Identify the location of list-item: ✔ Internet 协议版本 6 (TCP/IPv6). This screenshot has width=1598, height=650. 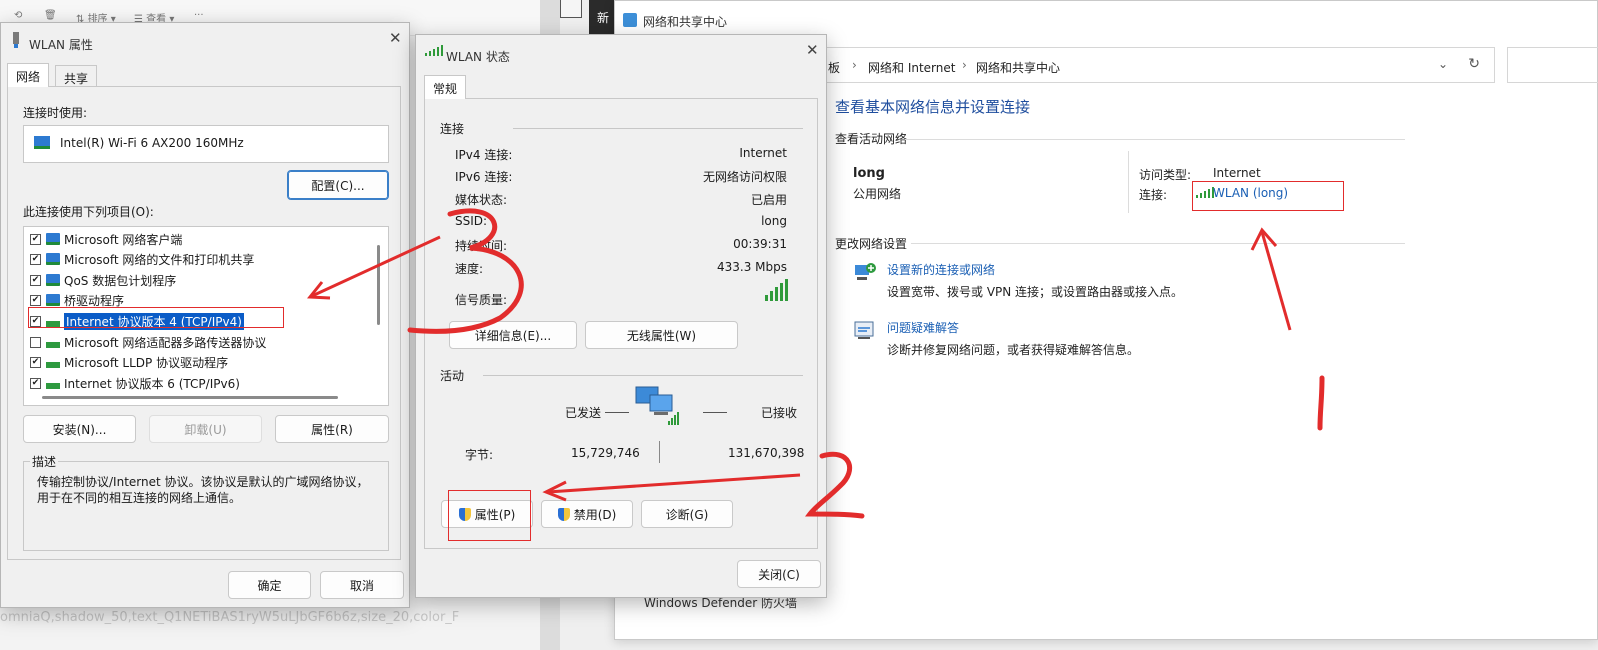
(135, 383).